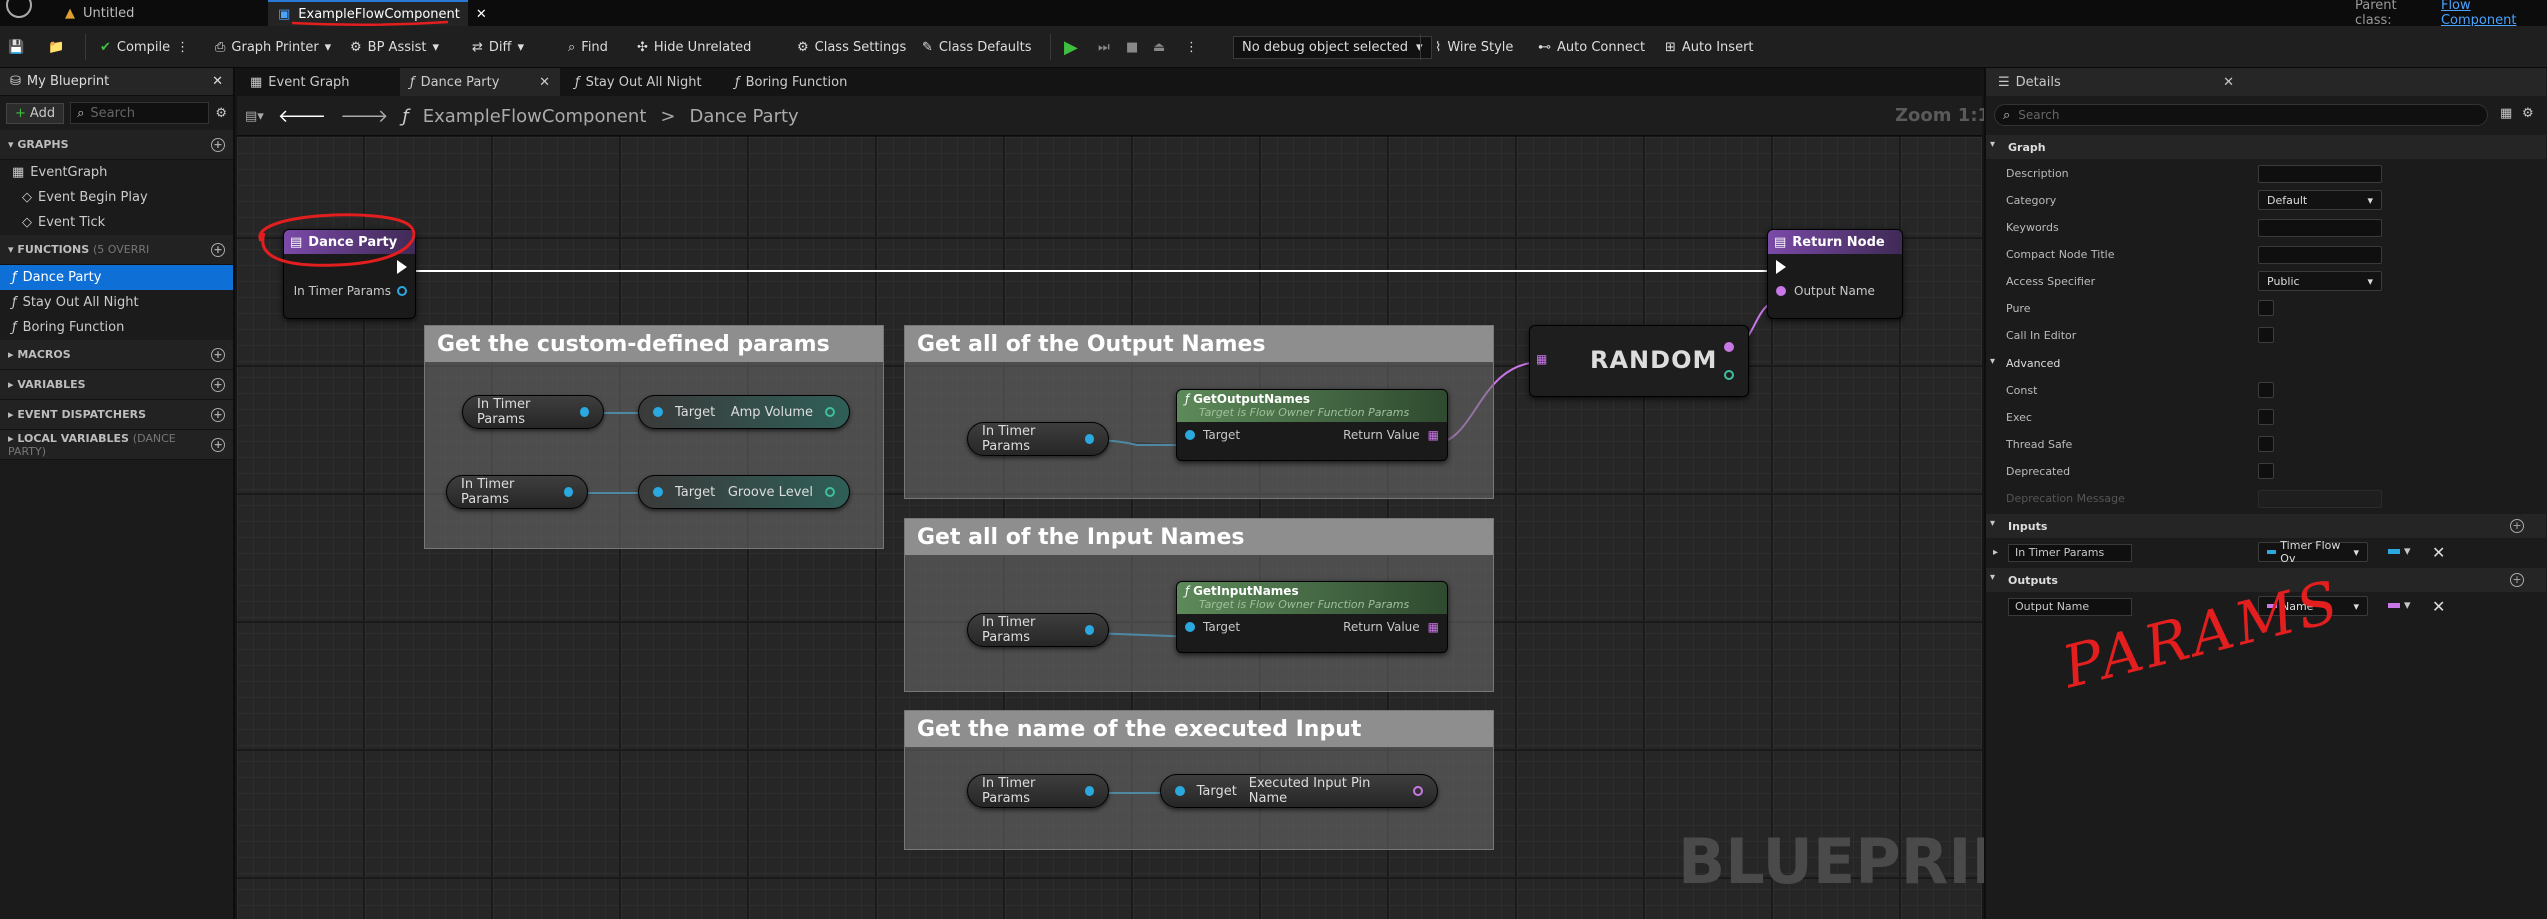 The image size is (2547, 919). I want to click on deprecated-checkbox, so click(2266, 471).